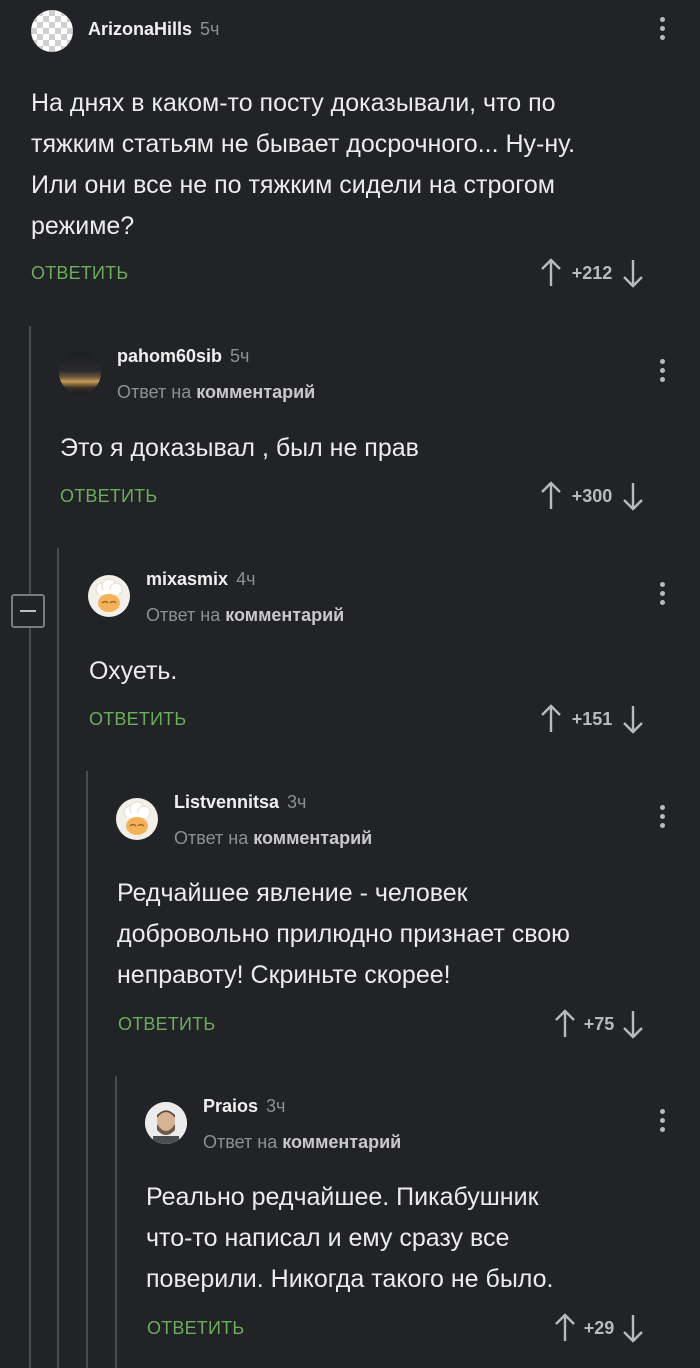 This screenshot has height=1368, width=700. I want to click on comment-score: +75, so click(599, 1023).